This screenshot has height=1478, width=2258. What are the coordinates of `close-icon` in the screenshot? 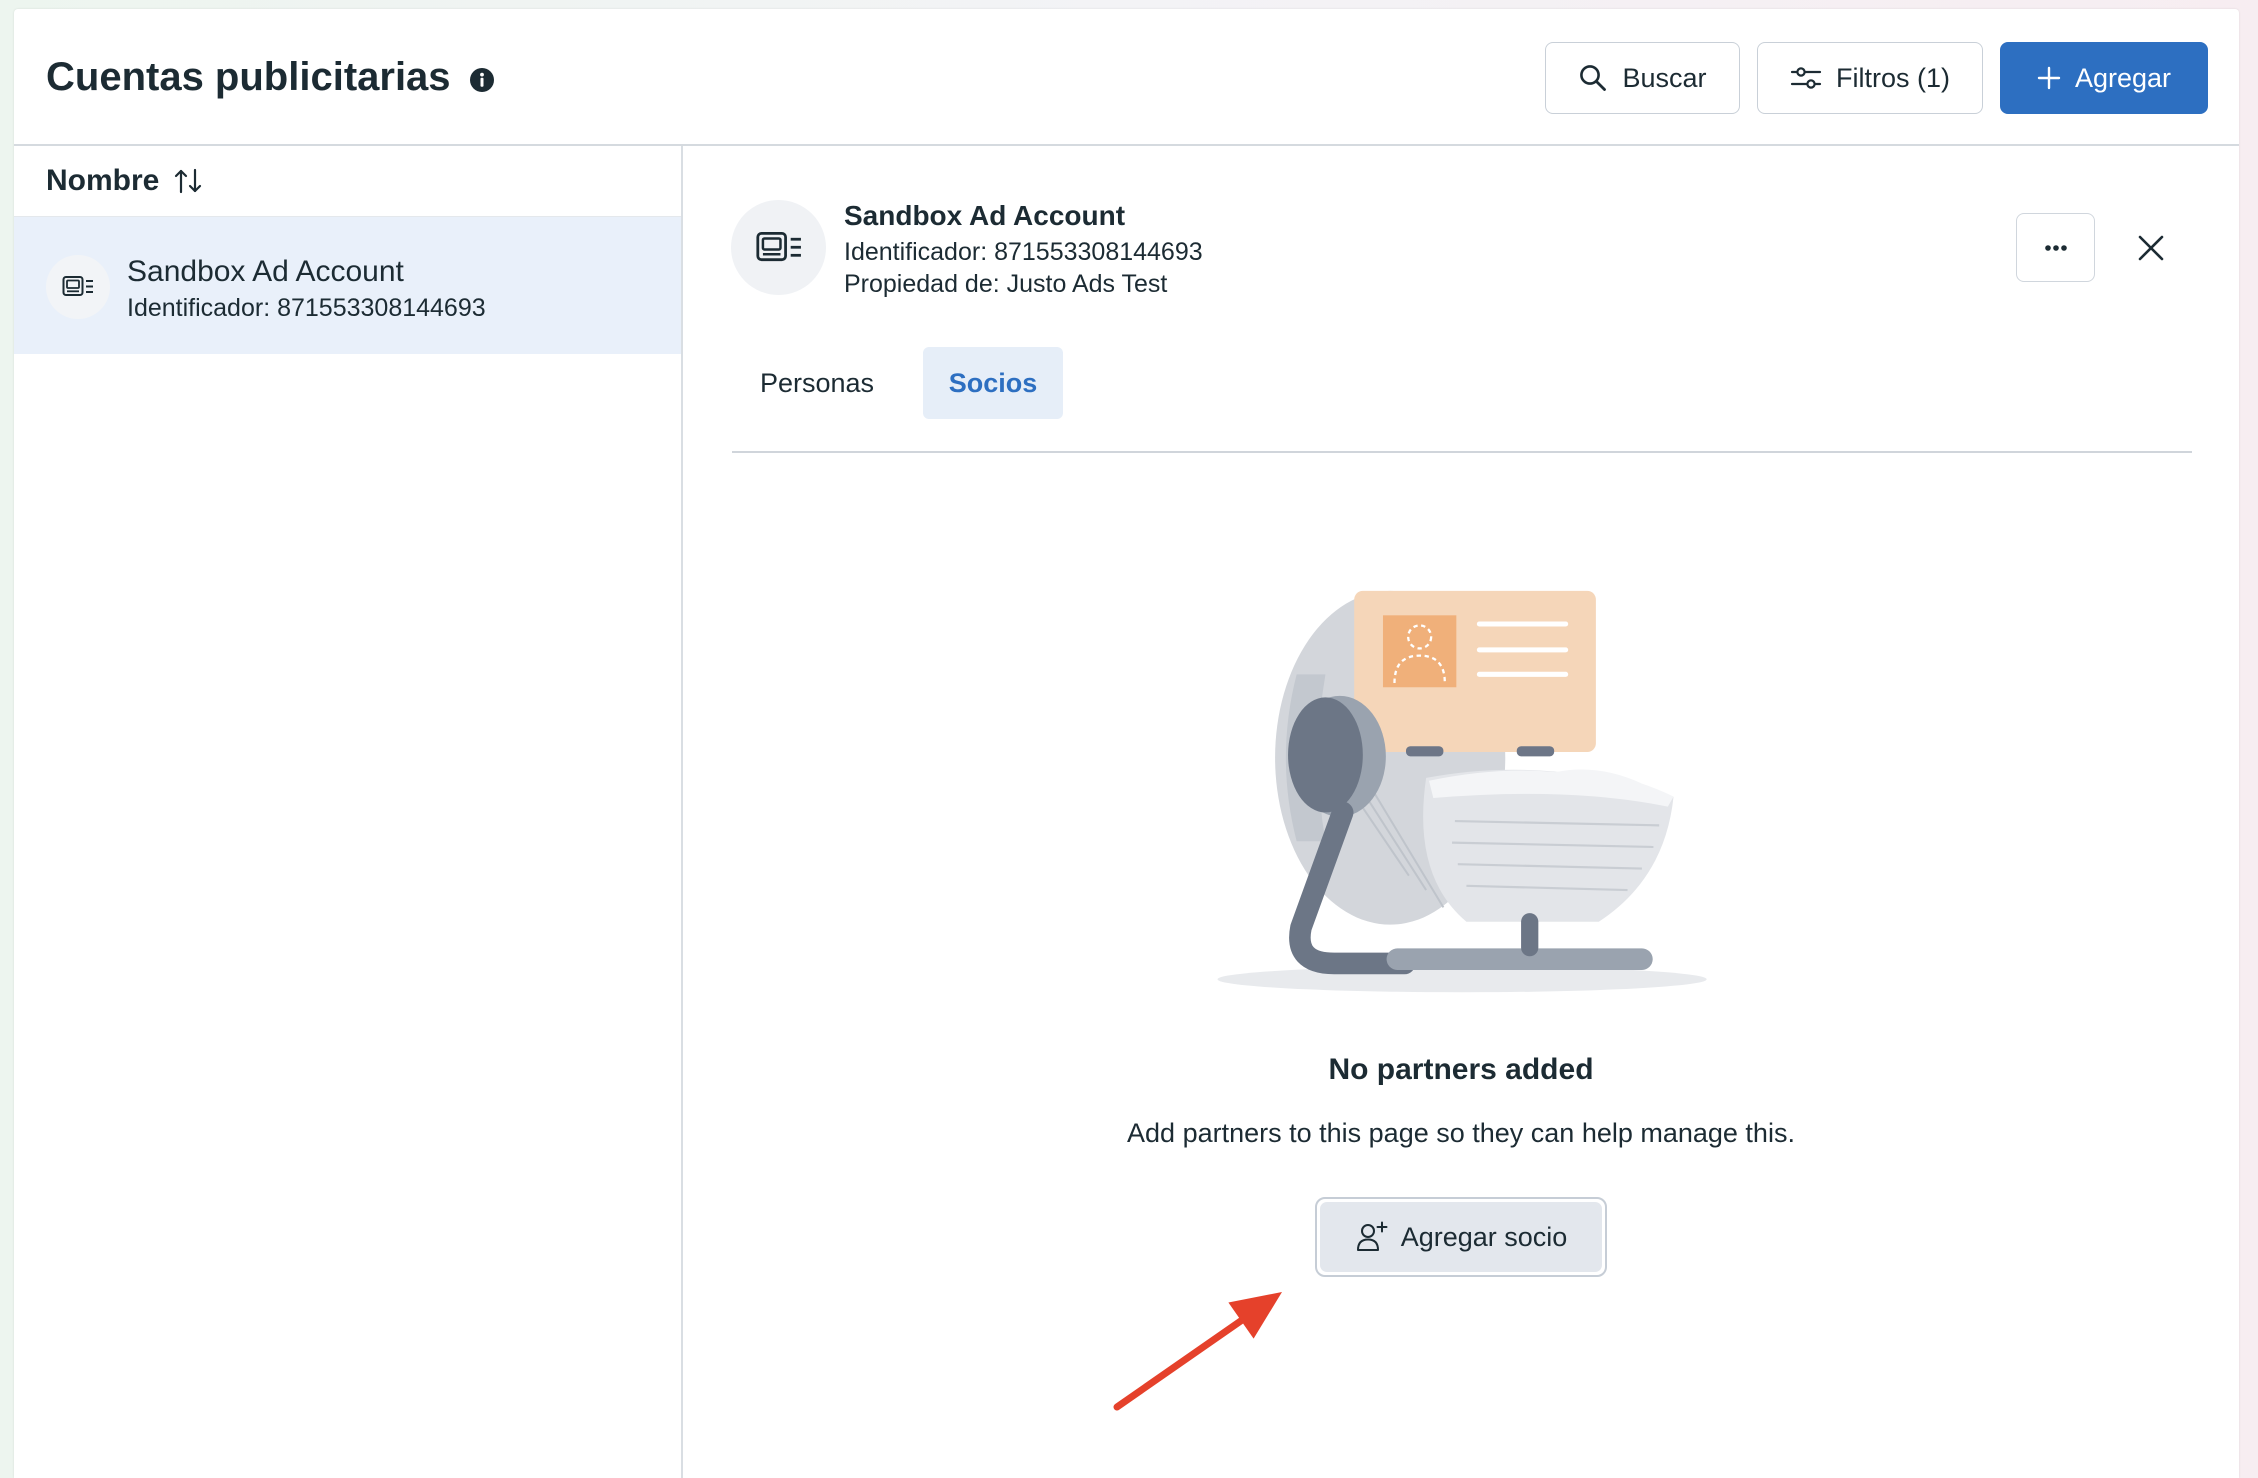 It's located at (2151, 248).